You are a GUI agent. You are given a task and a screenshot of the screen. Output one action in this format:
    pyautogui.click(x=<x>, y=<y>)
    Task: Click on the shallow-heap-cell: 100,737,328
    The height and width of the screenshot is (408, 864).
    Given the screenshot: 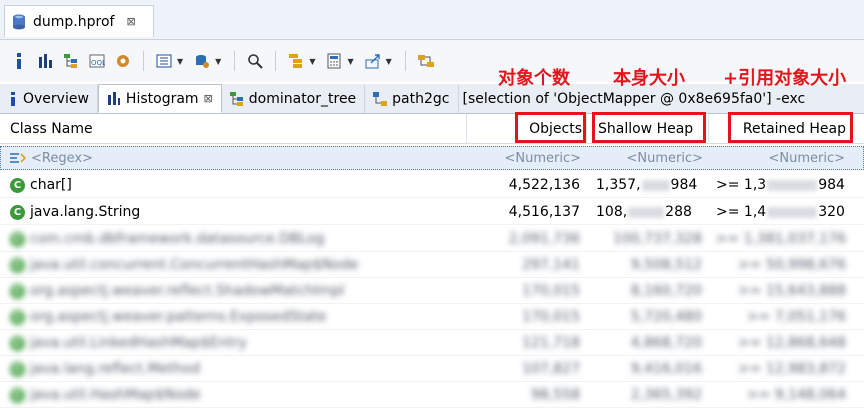 What is the action you would take?
    pyautogui.click(x=657, y=239)
    